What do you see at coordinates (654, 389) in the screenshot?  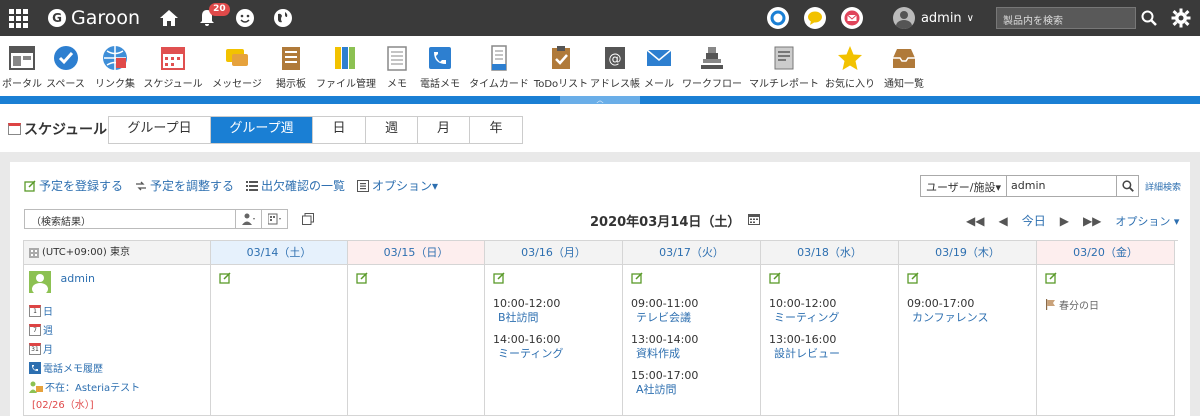 I see `event-title-link: A社訪問` at bounding box center [654, 389].